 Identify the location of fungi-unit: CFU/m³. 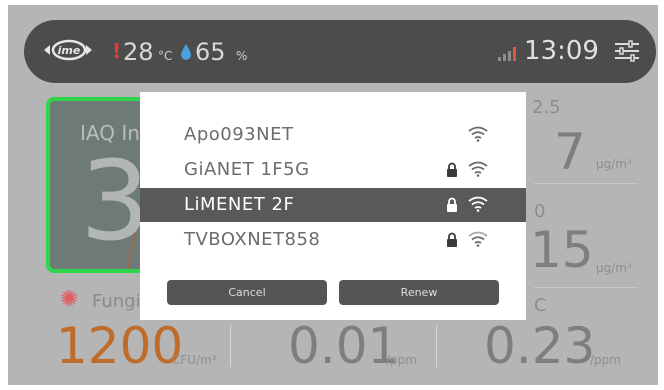
(194, 360).